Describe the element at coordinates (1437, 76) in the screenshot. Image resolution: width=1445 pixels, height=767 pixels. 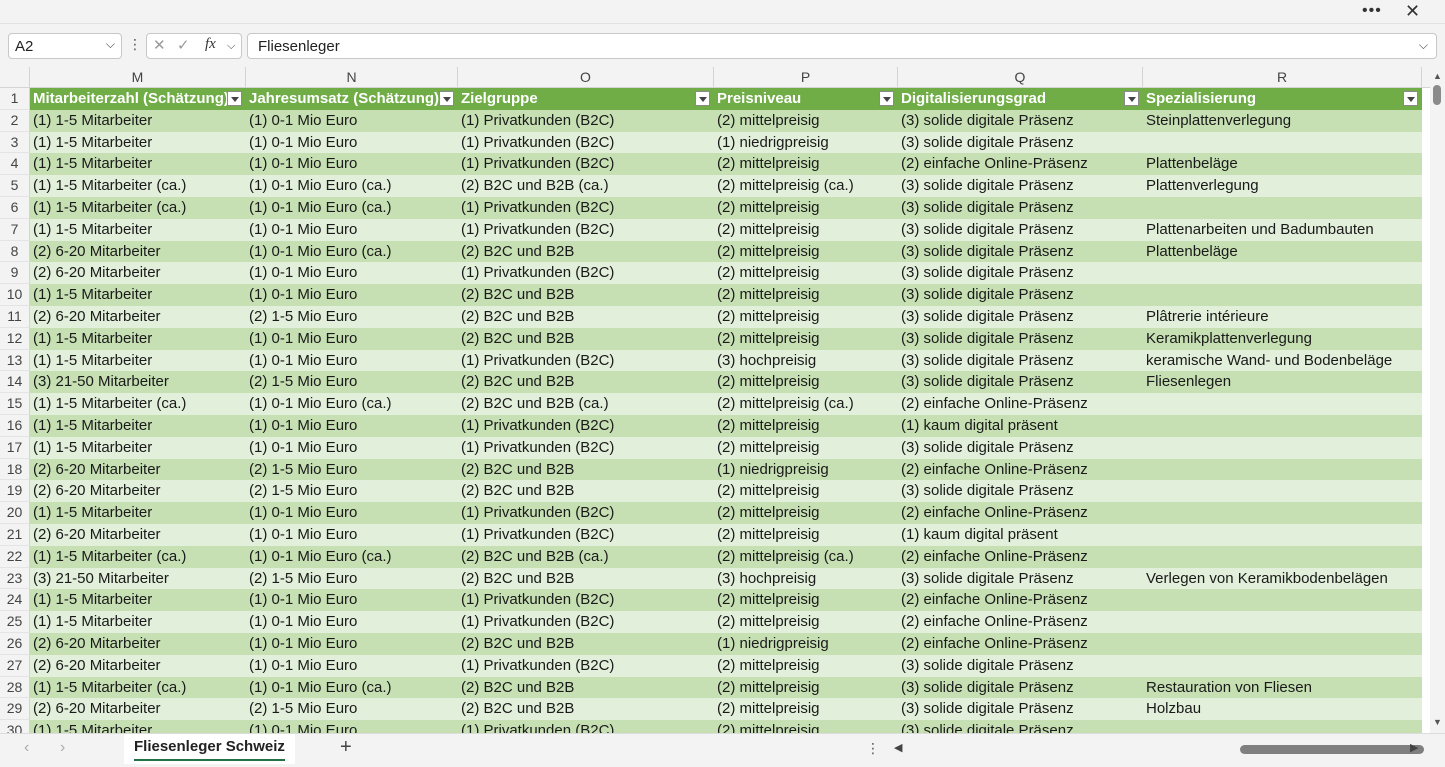
I see `scroll-up-icon: ▲` at that location.